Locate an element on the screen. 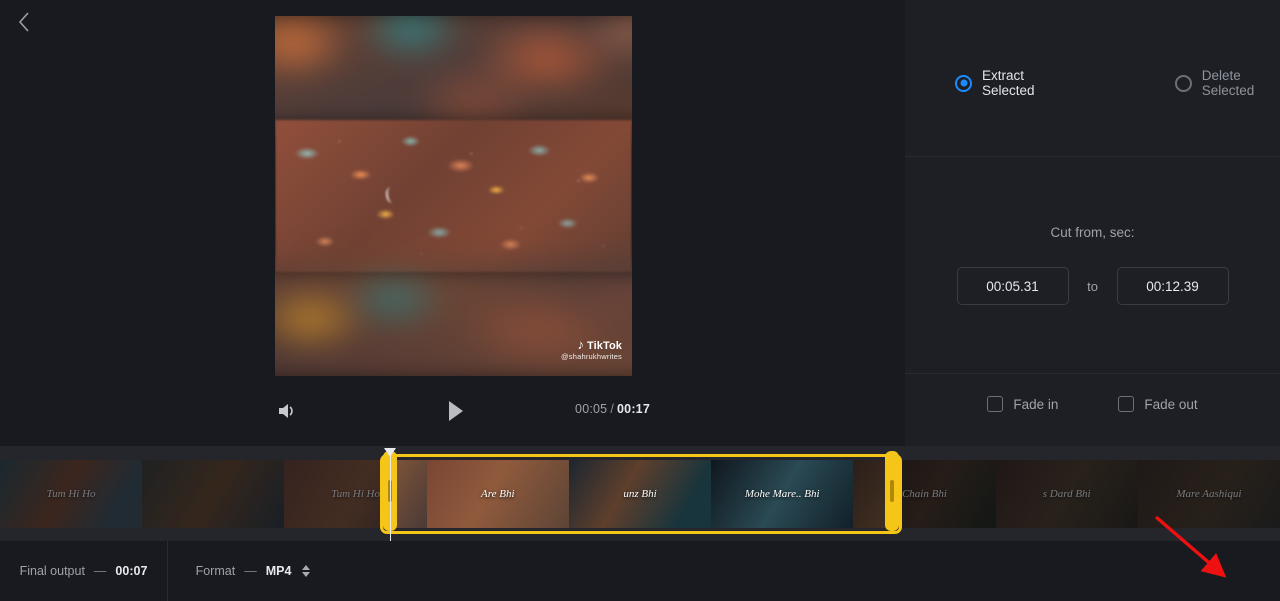 This screenshot has width=1280, height=601. tiktok-note-icon: ♪ is located at coordinates (580, 345).